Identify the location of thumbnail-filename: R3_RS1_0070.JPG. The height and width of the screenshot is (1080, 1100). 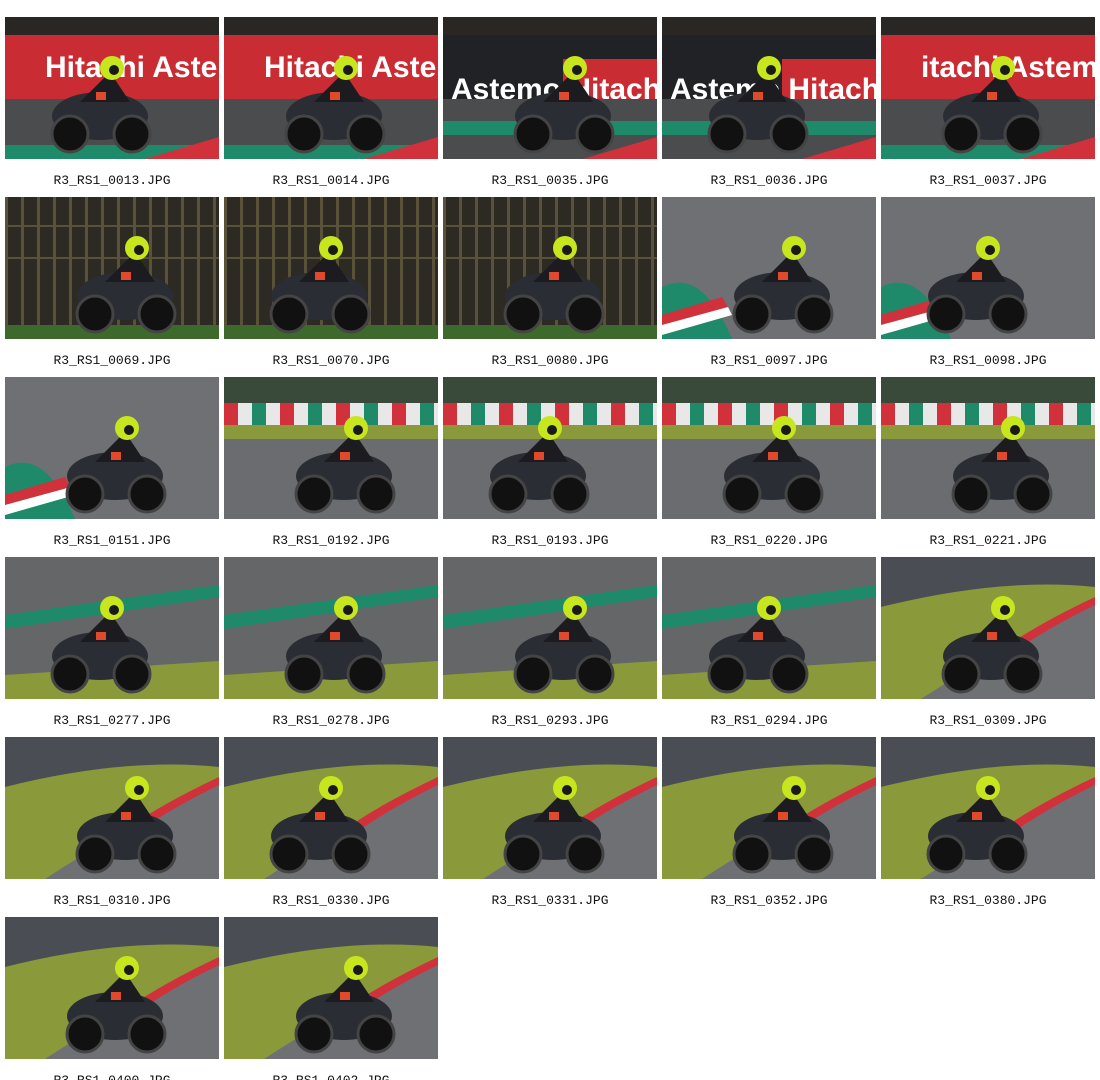
(331, 361).